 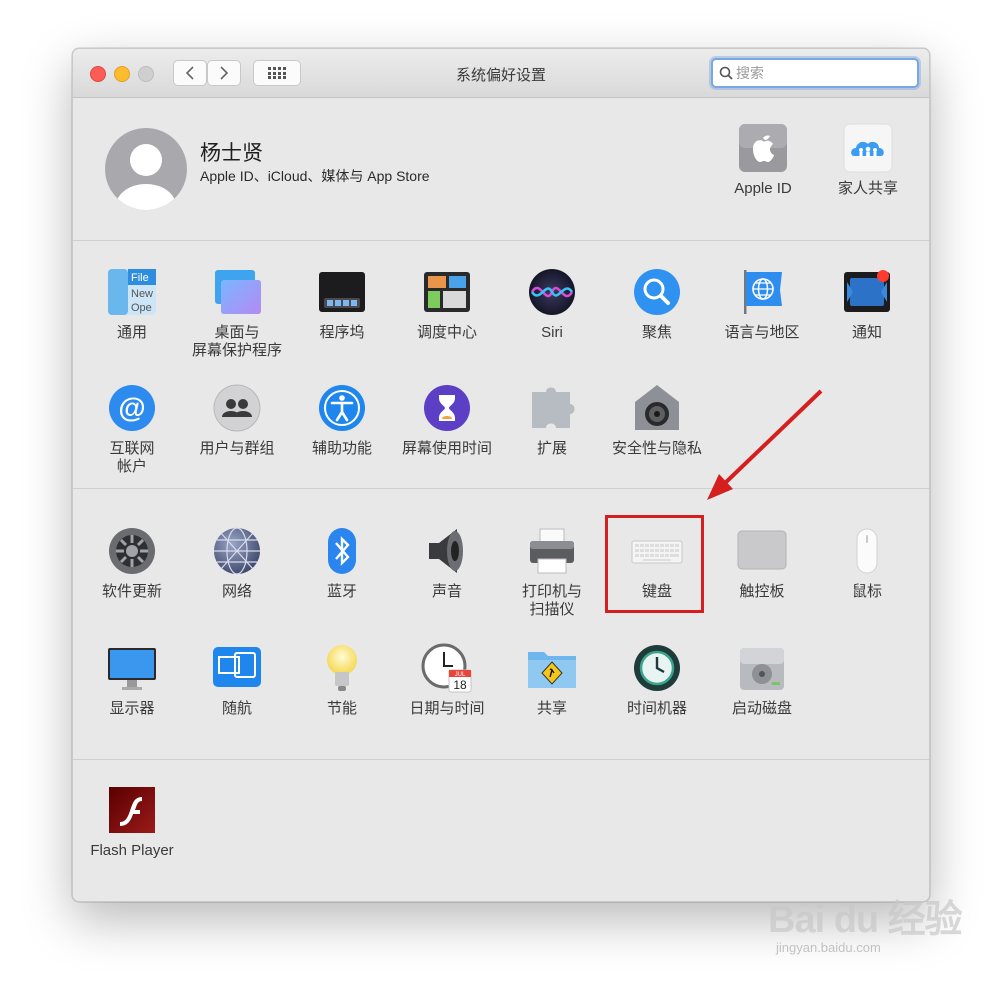 I want to click on pref-label: 时间机器, so click(x=656, y=708).